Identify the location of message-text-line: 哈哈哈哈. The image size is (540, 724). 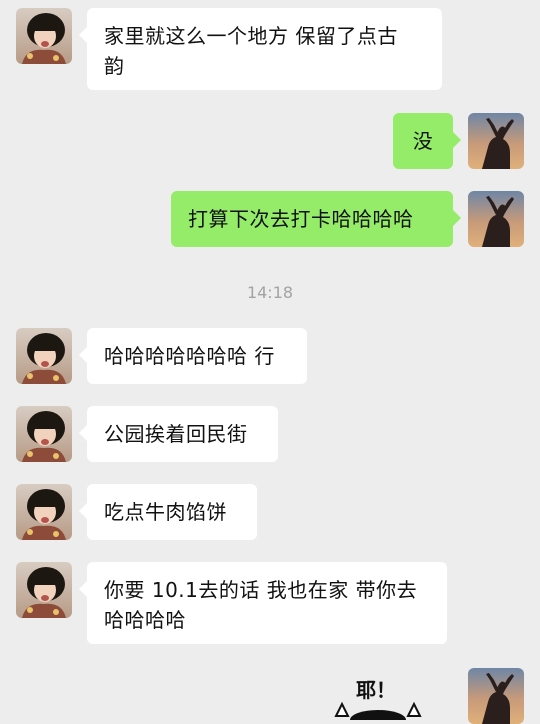
(145, 620).